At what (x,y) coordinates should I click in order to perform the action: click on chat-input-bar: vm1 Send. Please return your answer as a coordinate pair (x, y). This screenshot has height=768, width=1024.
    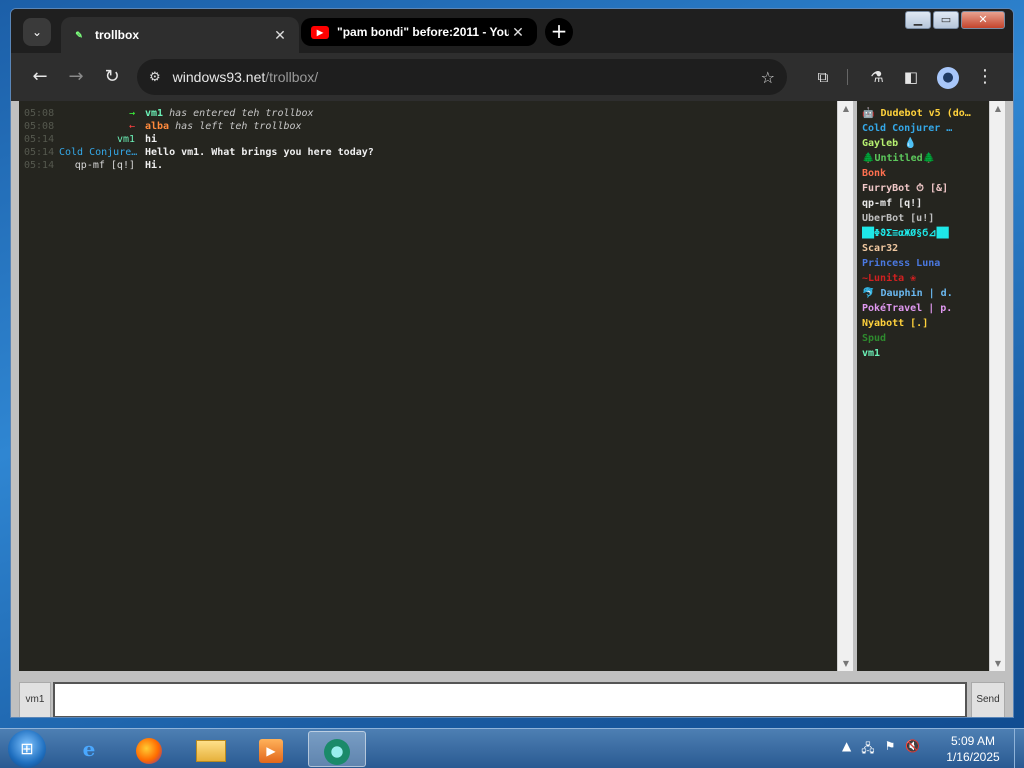
    Looking at the image, I should click on (512, 698).